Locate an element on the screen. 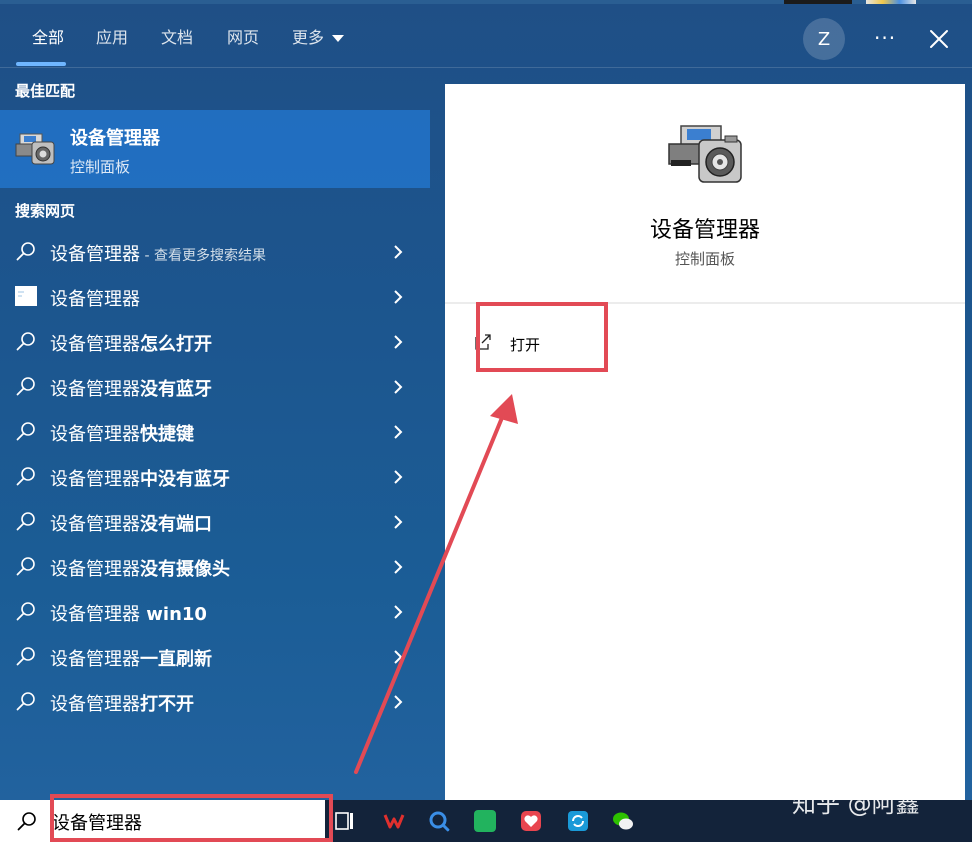  web-result-text: 设备管理器快捷键 is located at coordinates (122, 433).